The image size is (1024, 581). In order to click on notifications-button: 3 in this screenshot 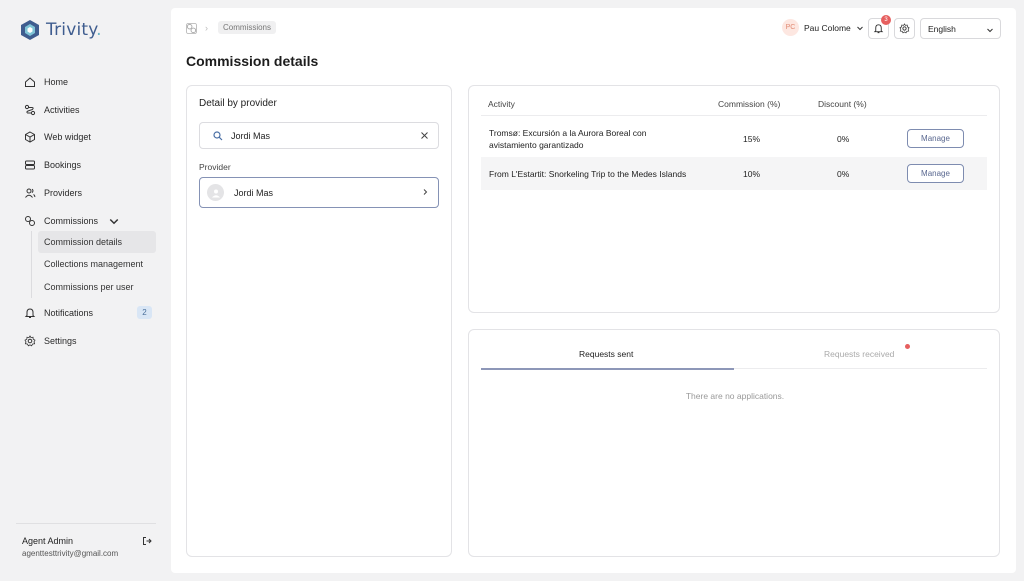, I will do `click(879, 27)`.